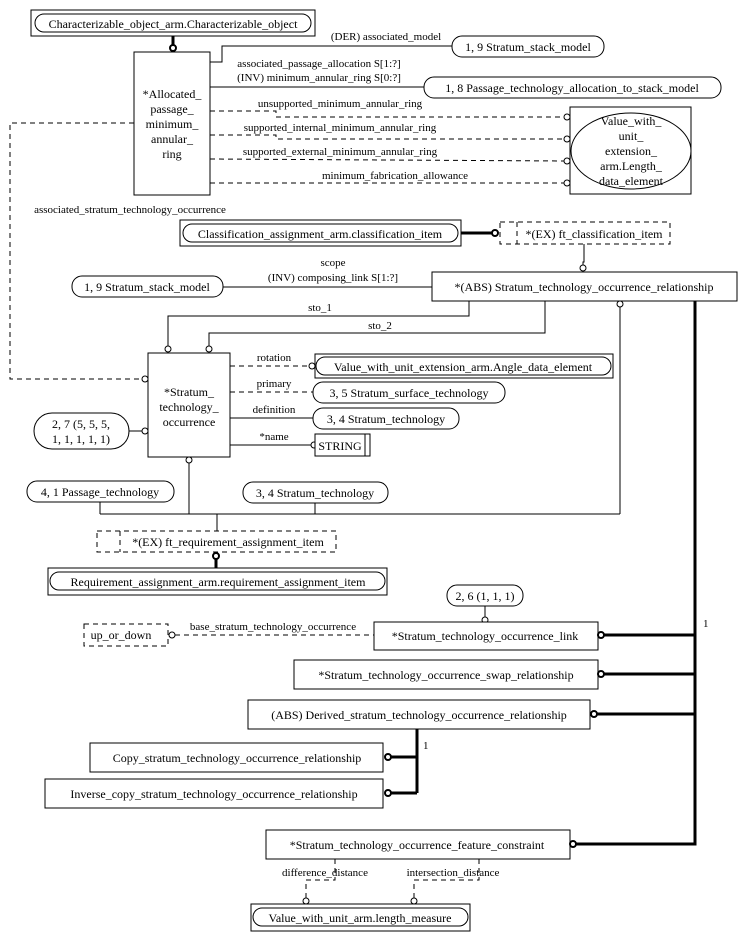 The image size is (744, 939). I want to click on length-data-element-line-5: data_element, so click(631, 181).